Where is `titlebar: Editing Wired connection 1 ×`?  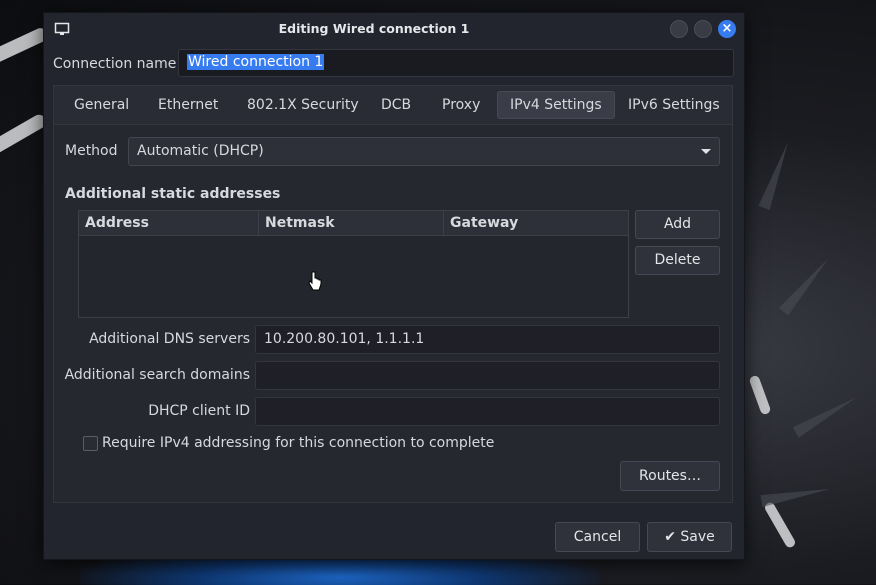
titlebar: Editing Wired connection 1 × is located at coordinates (394, 29).